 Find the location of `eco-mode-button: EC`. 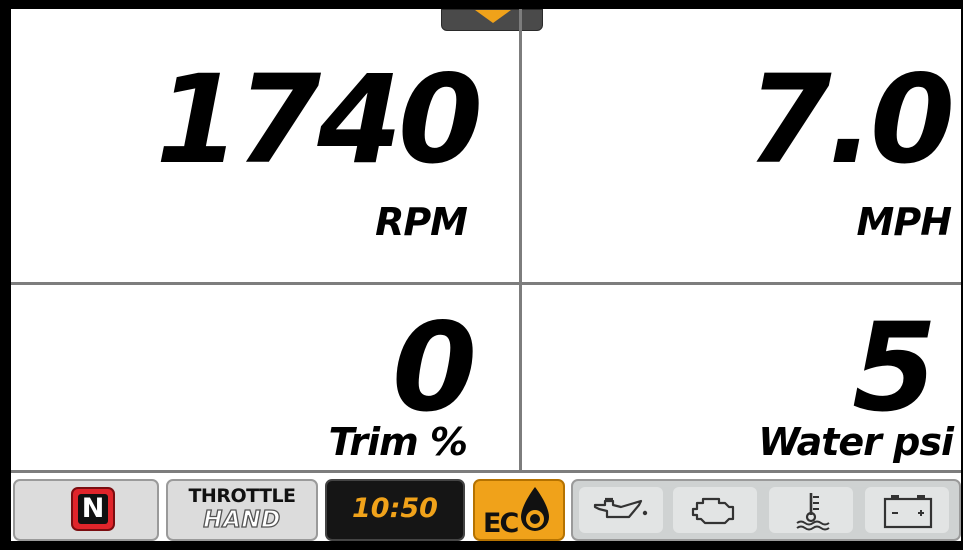

eco-mode-button: EC is located at coordinates (519, 510).